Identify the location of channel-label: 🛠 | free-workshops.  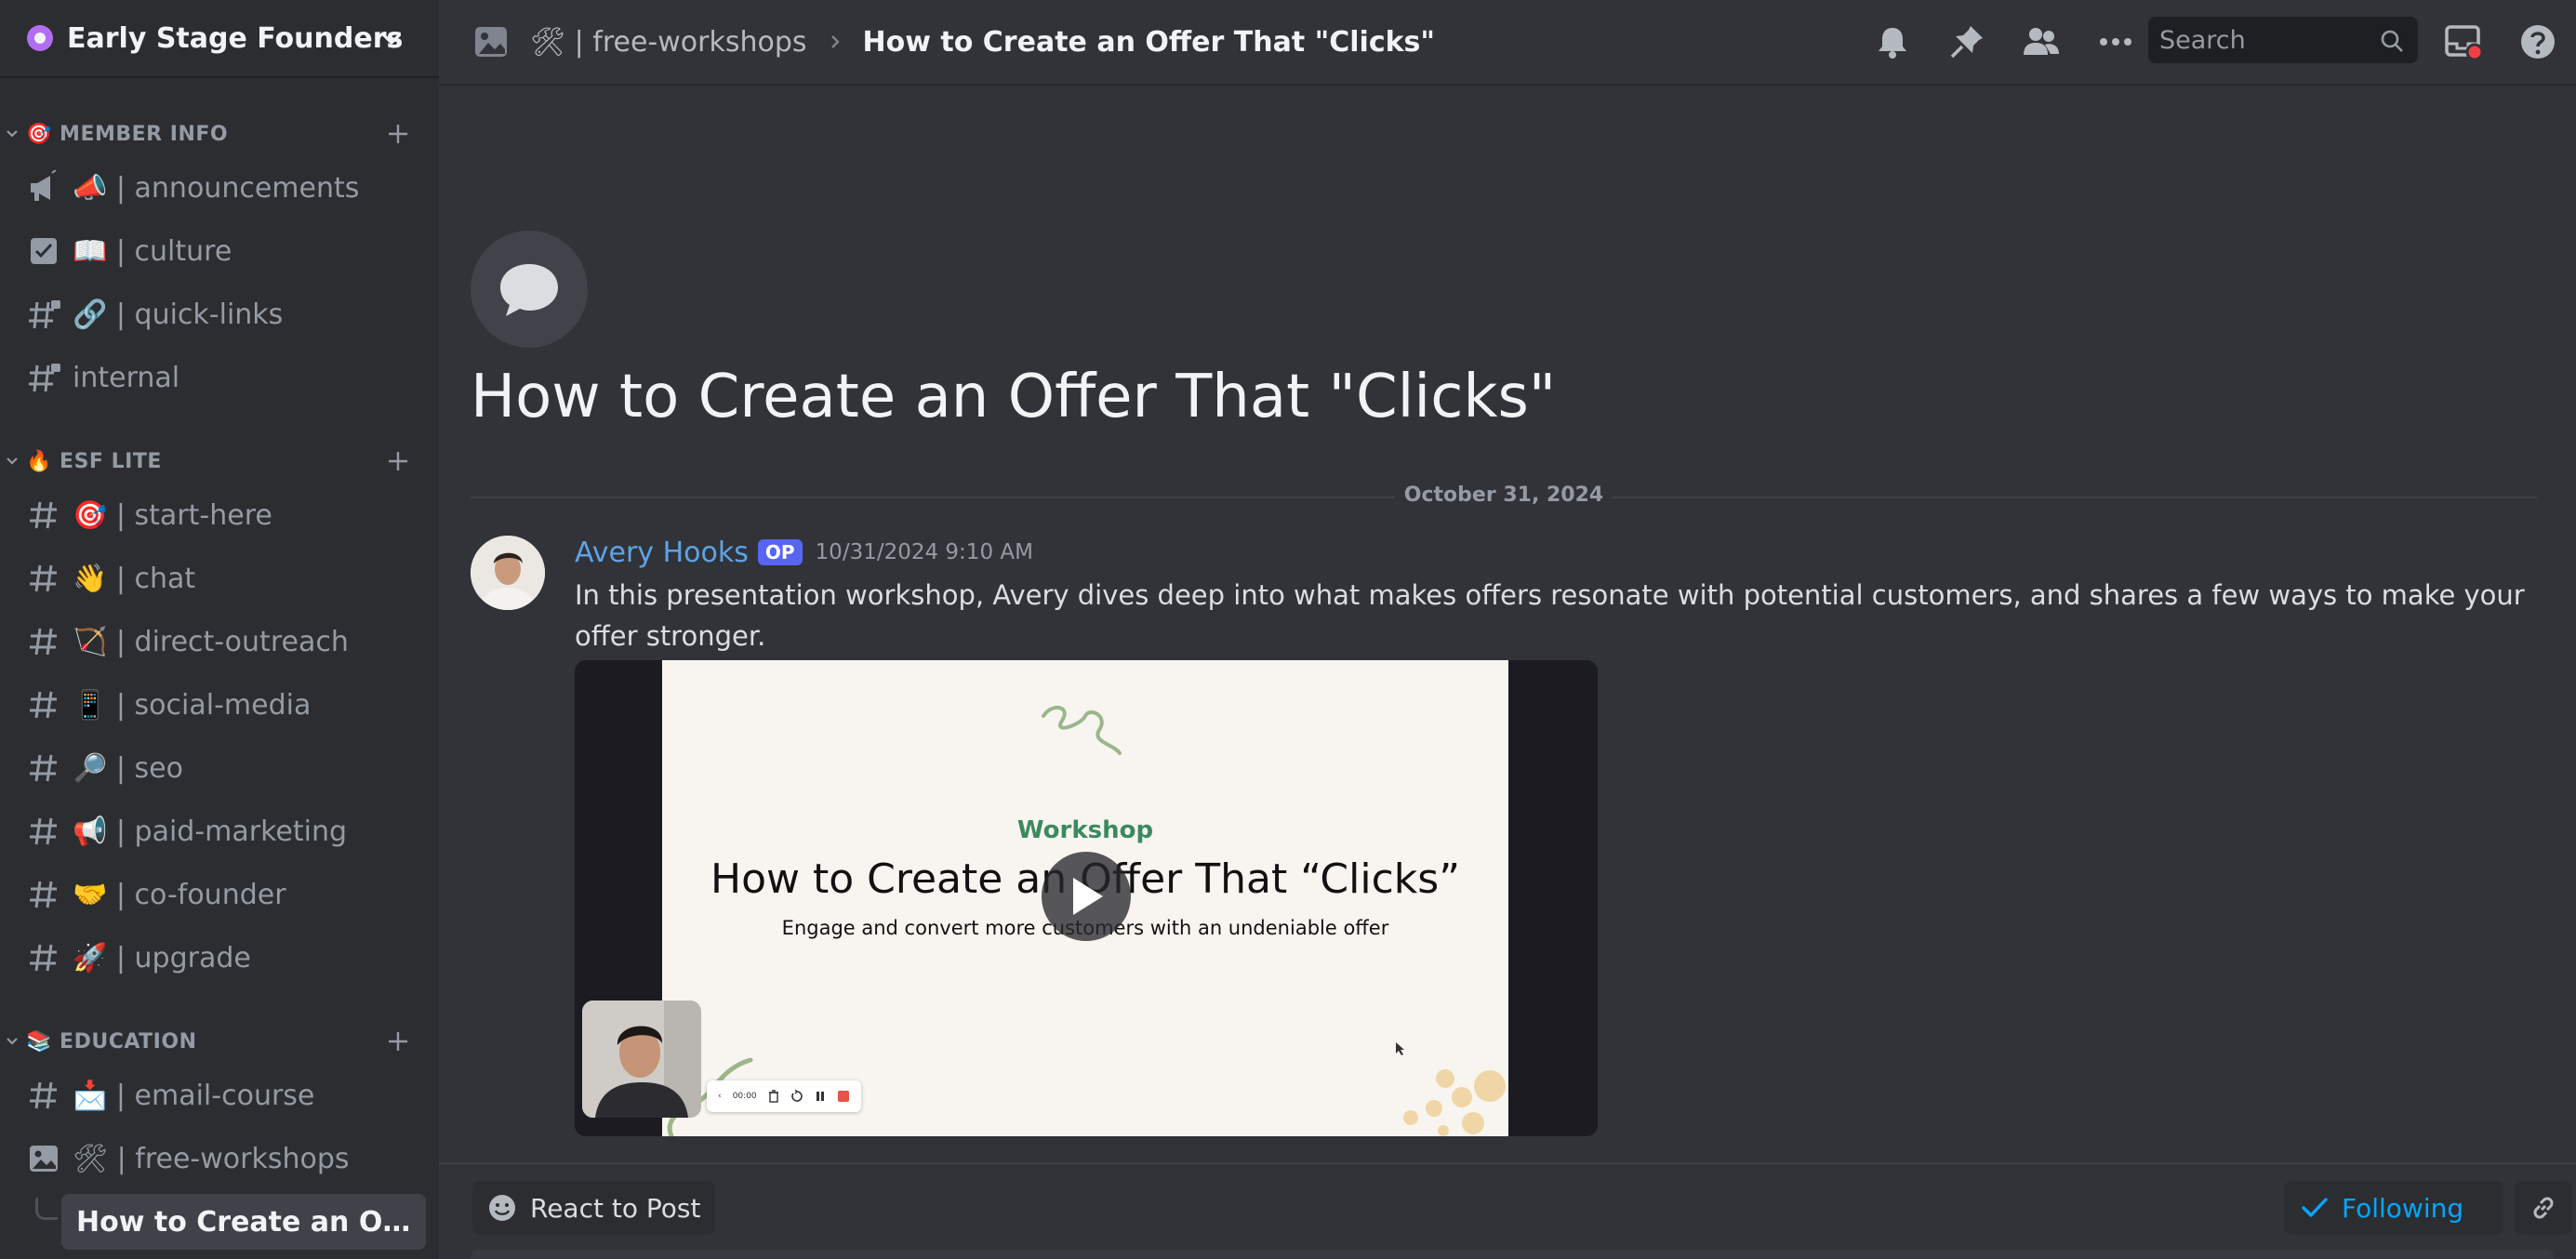
(211, 1158).